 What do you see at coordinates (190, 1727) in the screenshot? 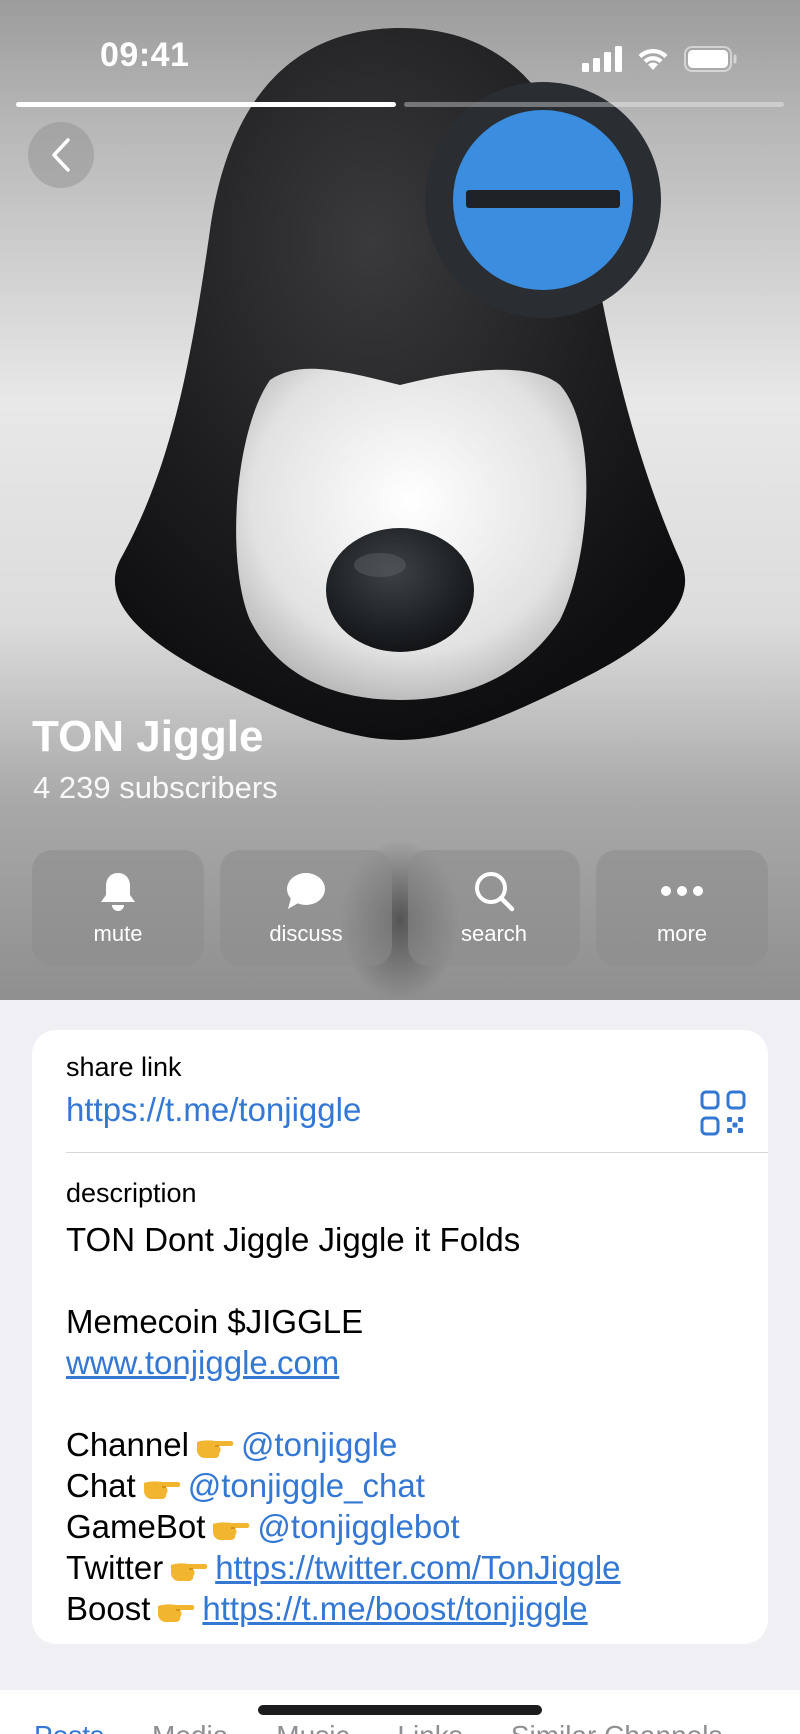
I see `tab-media: Media` at bounding box center [190, 1727].